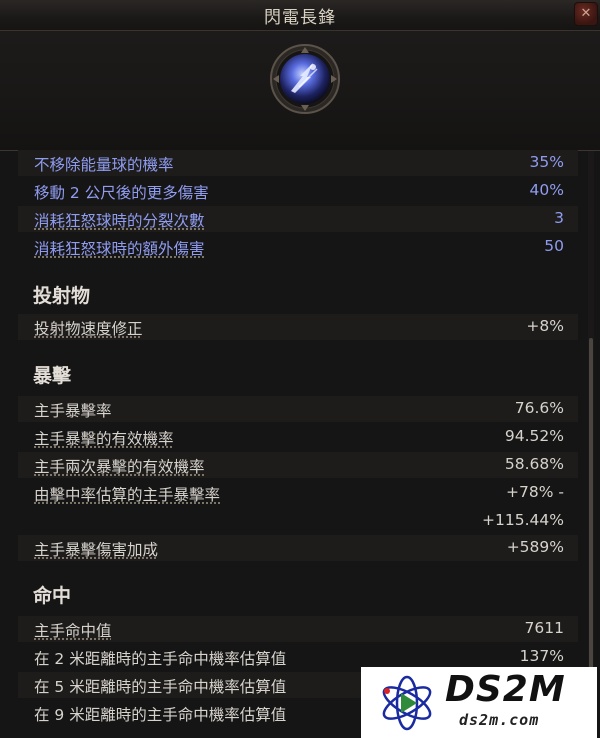 Image resolution: width=600 pixels, height=738 pixels. Describe the element at coordinates (73, 630) in the screenshot. I see `stat-label: 主手命中值` at that location.